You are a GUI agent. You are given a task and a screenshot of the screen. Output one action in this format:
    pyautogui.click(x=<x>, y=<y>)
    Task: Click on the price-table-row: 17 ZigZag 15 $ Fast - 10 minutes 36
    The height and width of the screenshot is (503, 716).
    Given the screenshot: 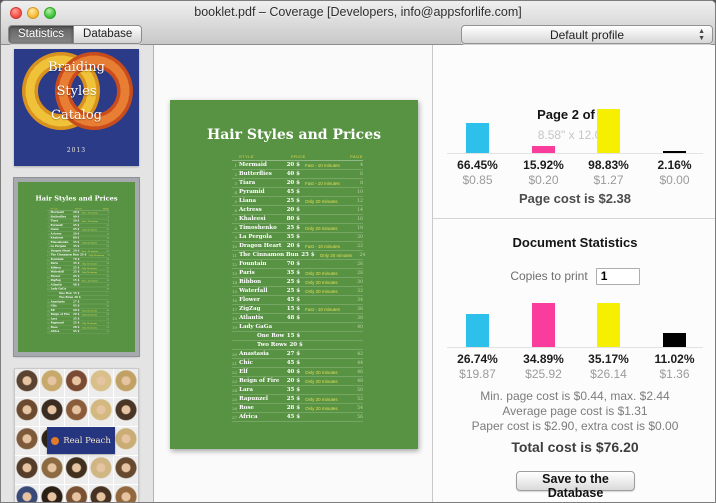 What is the action you would take?
    pyautogui.click(x=297, y=310)
    